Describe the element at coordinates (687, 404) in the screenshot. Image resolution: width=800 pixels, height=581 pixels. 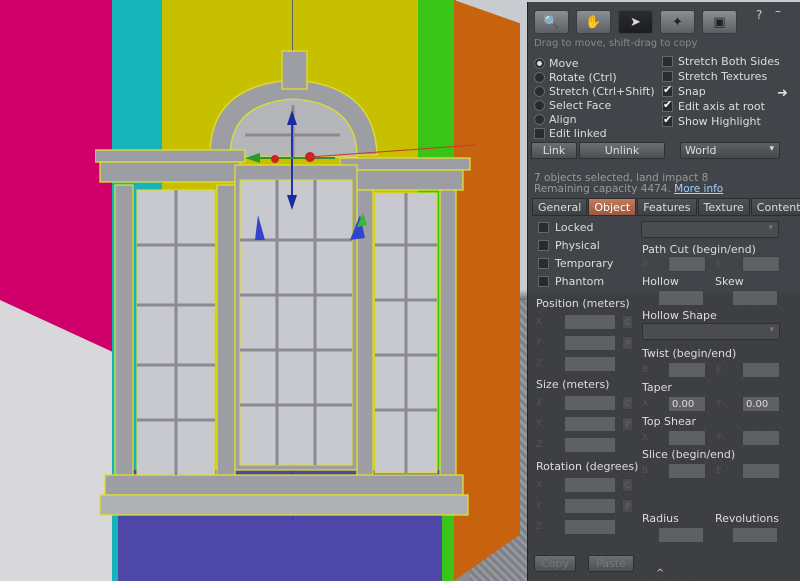
I see `taper-x-field: 0.00` at that location.